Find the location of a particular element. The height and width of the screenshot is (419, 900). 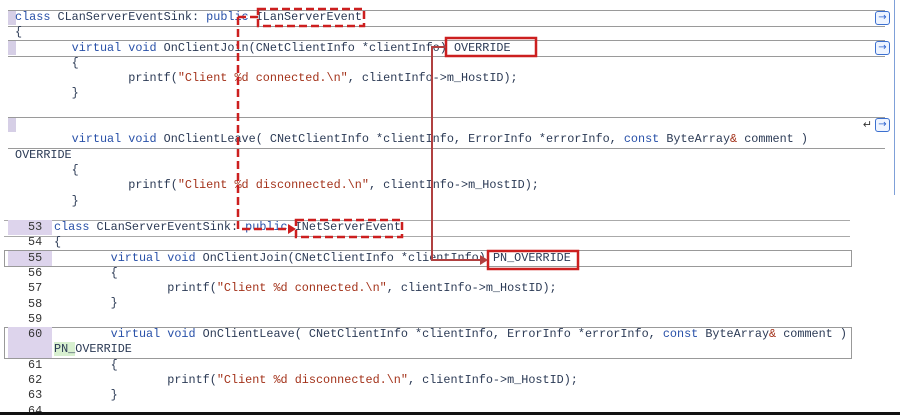

dashed-box-inetserverevent is located at coordinates (349, 228).